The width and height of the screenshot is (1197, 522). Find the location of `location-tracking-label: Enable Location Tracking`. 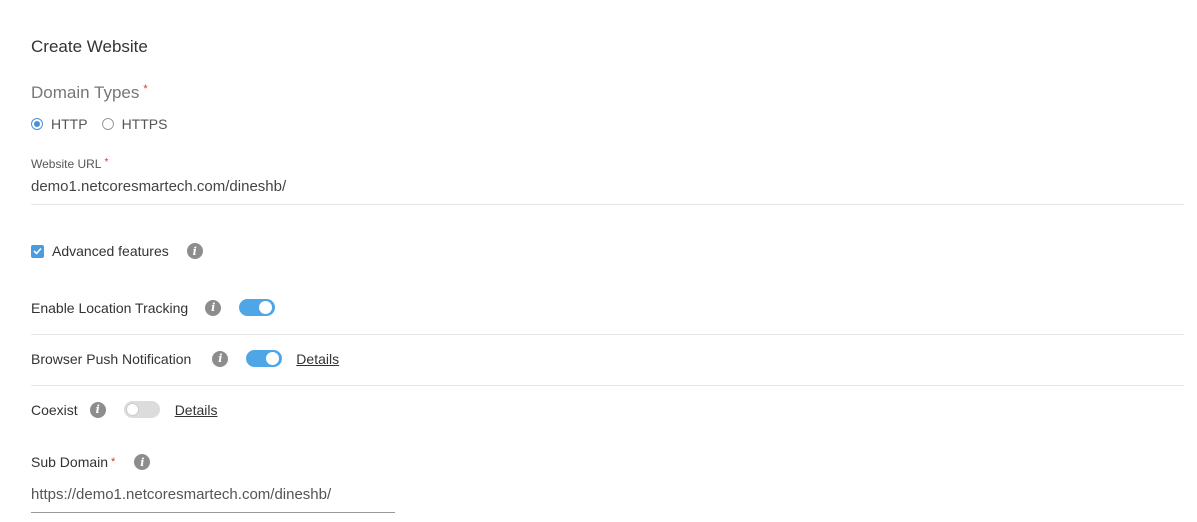

location-tracking-label: Enable Location Tracking is located at coordinates (110, 307).